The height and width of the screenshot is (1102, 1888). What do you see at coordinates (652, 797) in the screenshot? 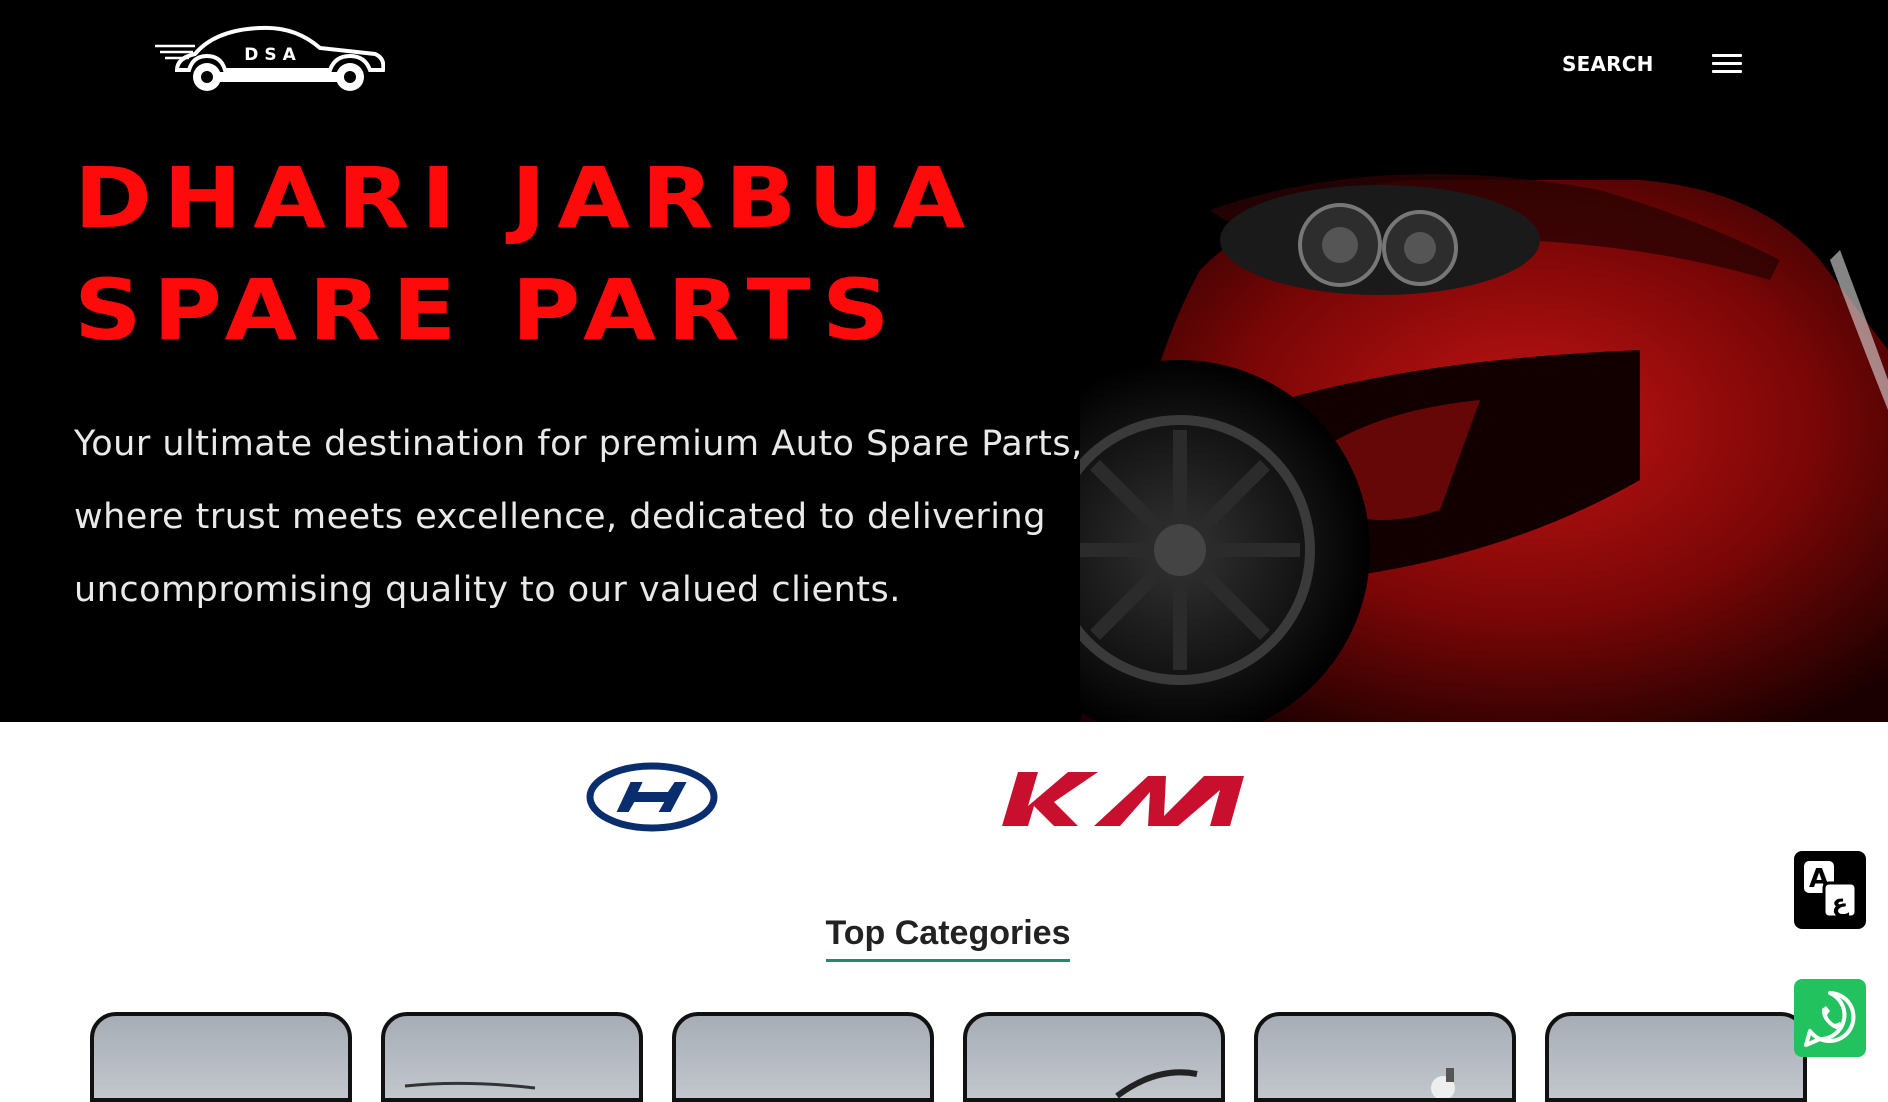
I see `hyundai-logo` at bounding box center [652, 797].